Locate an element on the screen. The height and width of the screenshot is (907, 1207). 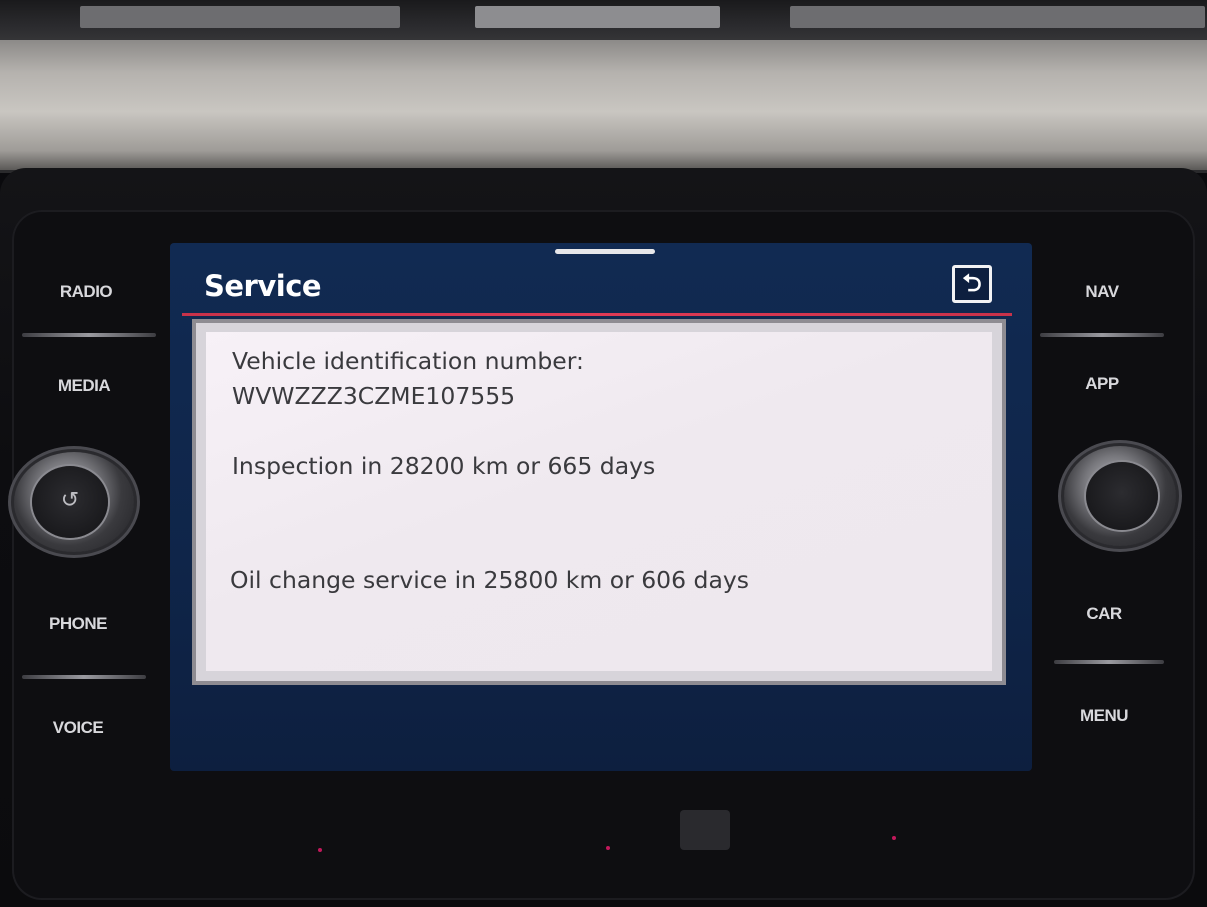
title-divider is located at coordinates (597, 314).